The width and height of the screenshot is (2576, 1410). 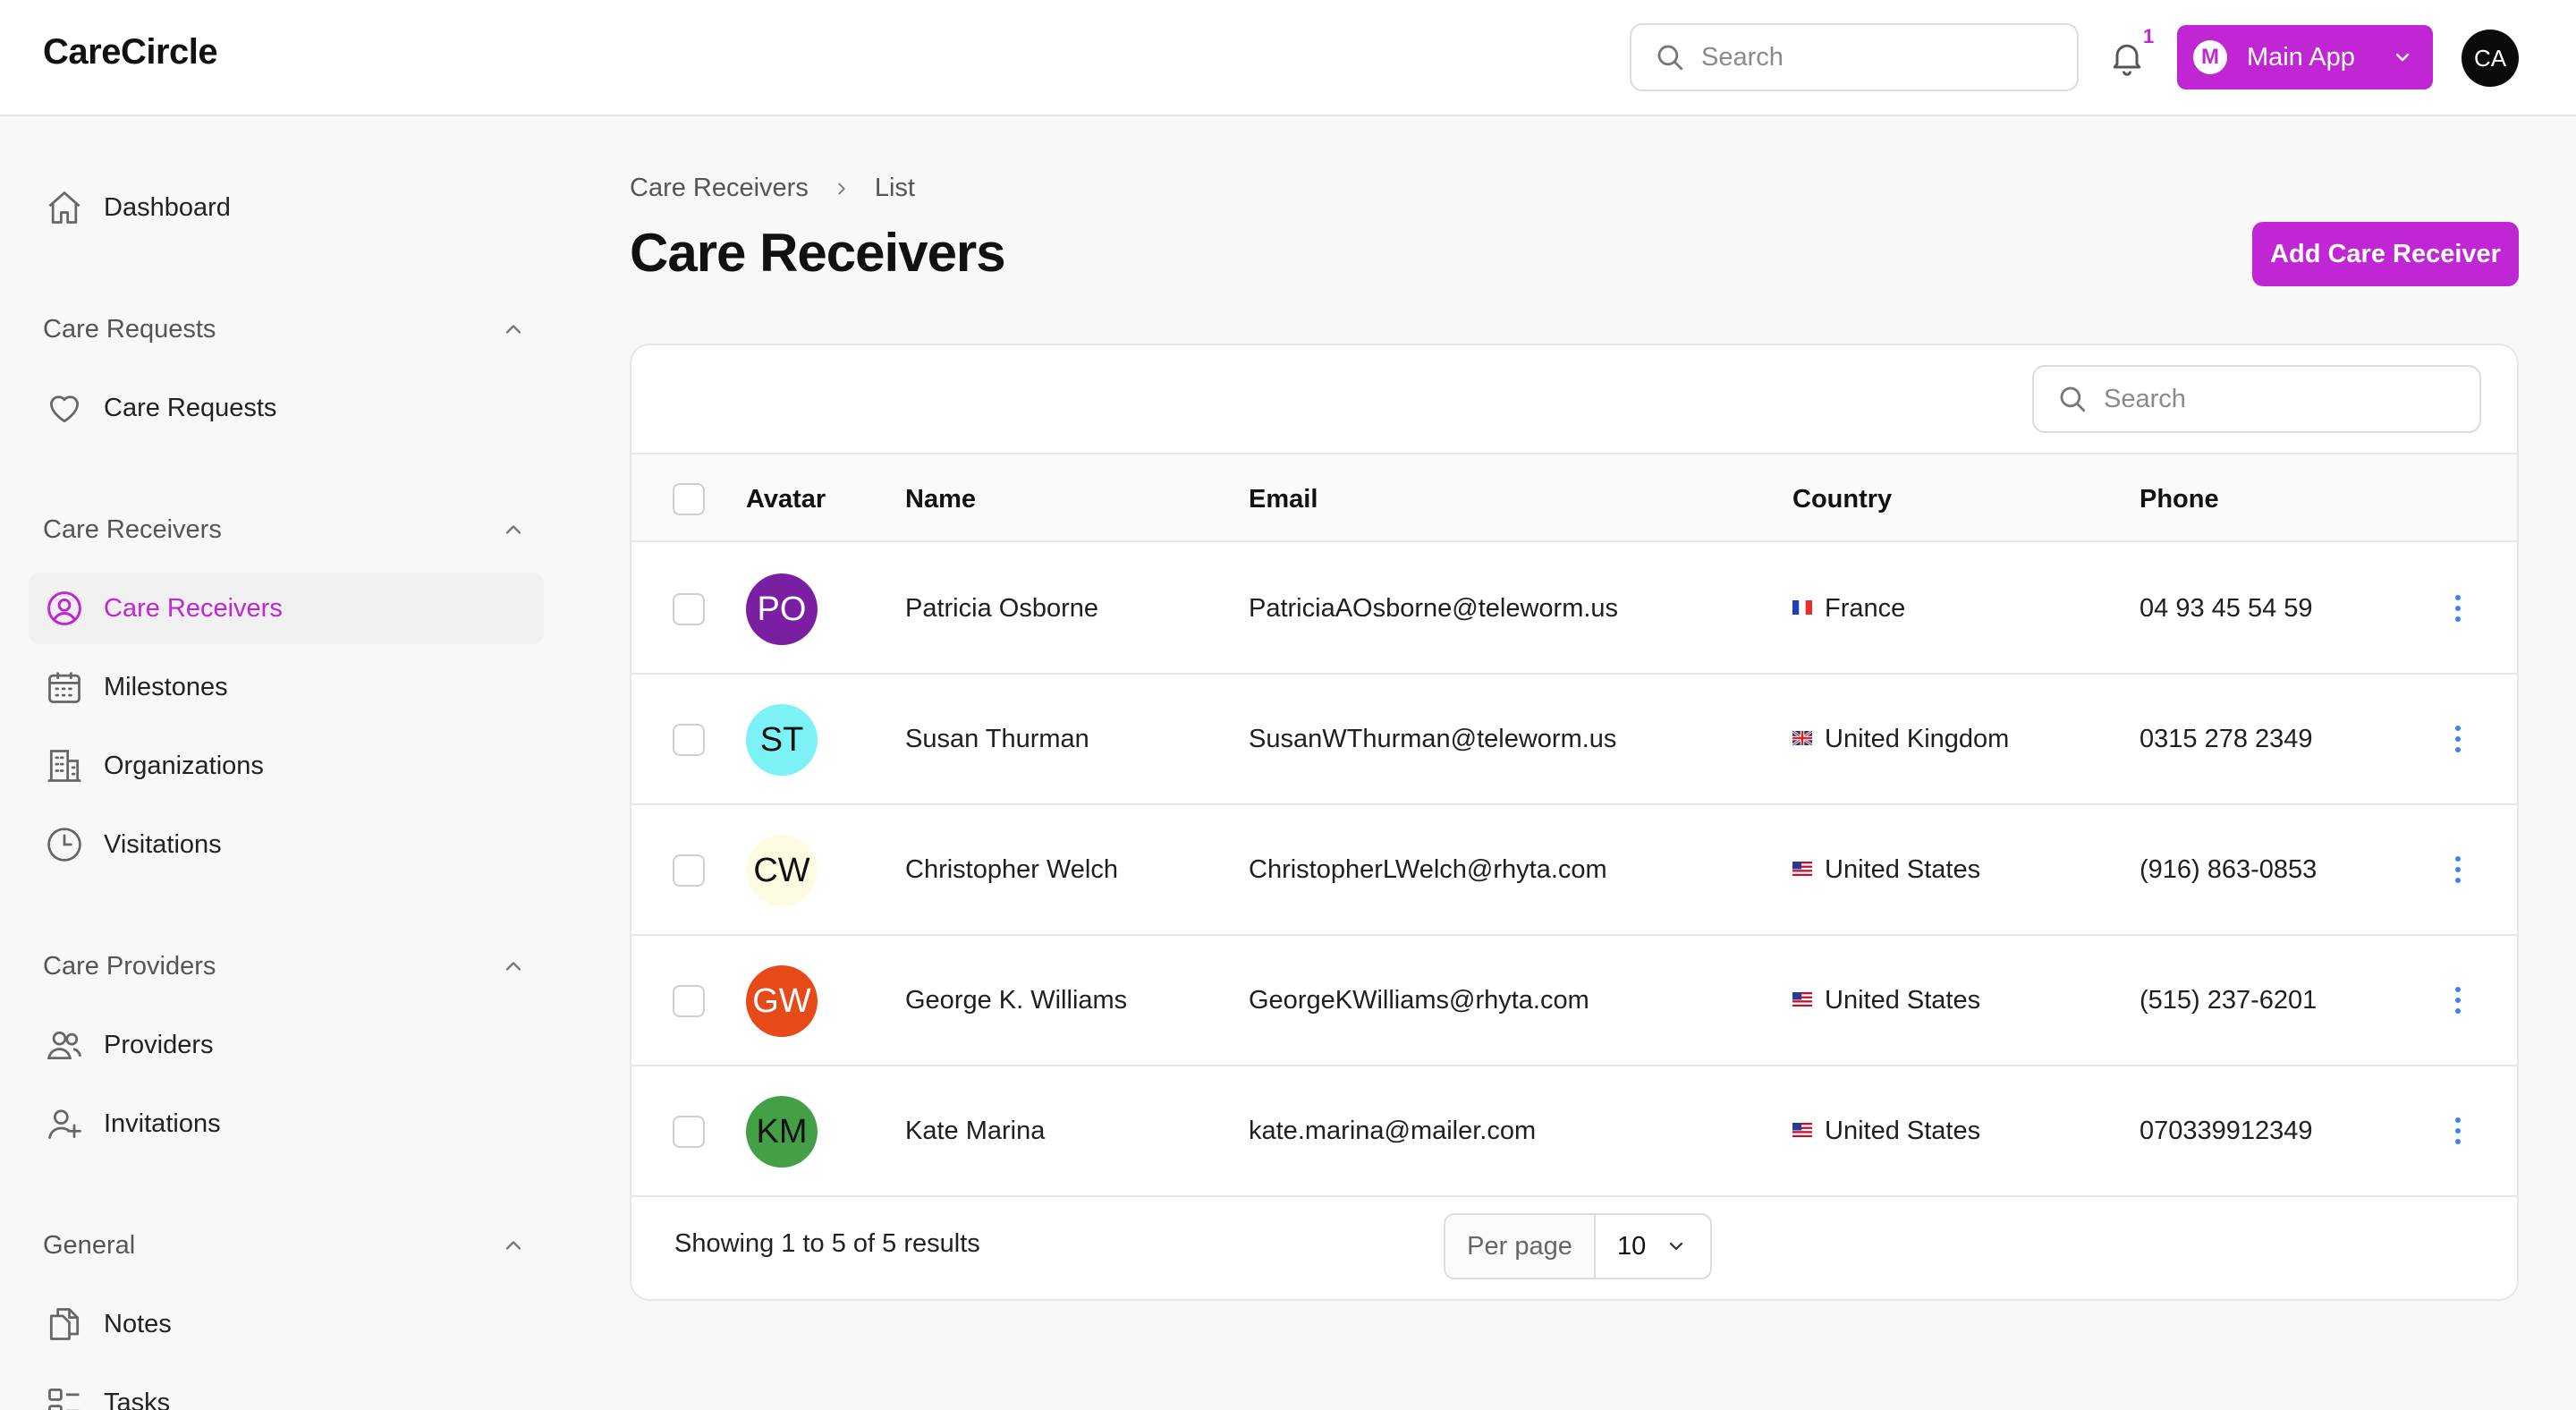 I want to click on cell-country: United Kingdom, so click(x=1900, y=740).